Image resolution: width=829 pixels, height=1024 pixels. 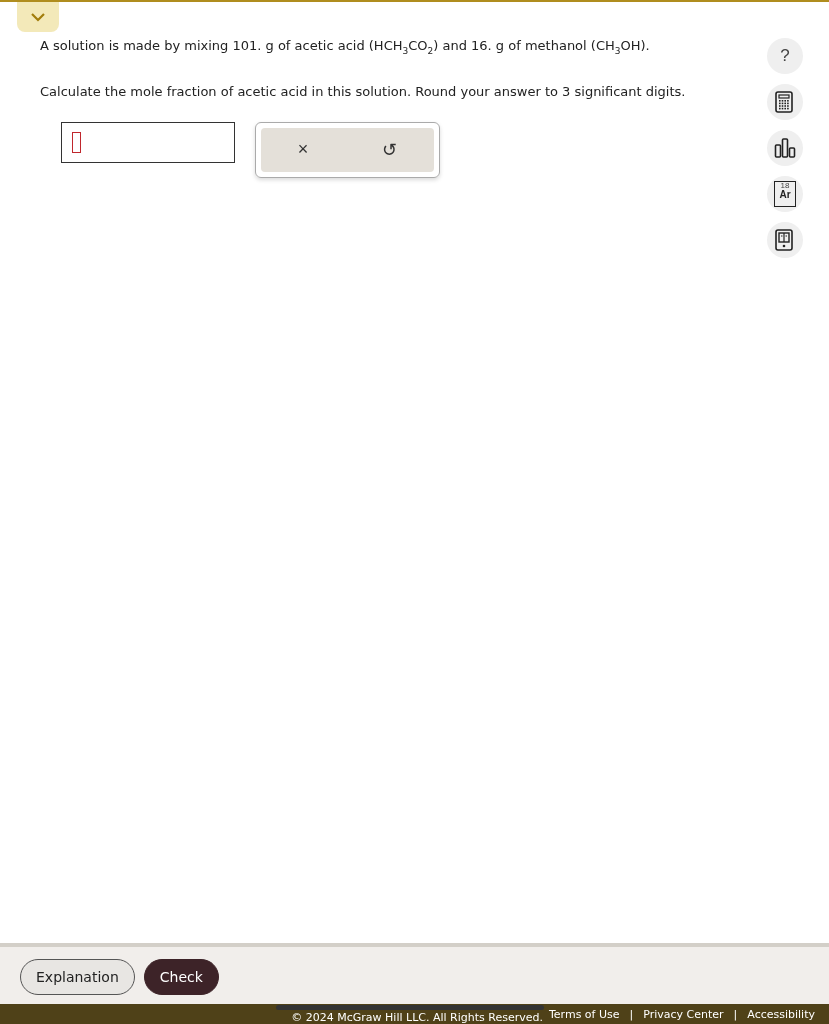 I want to click on footer-link: Accessibility, so click(x=781, y=1014).